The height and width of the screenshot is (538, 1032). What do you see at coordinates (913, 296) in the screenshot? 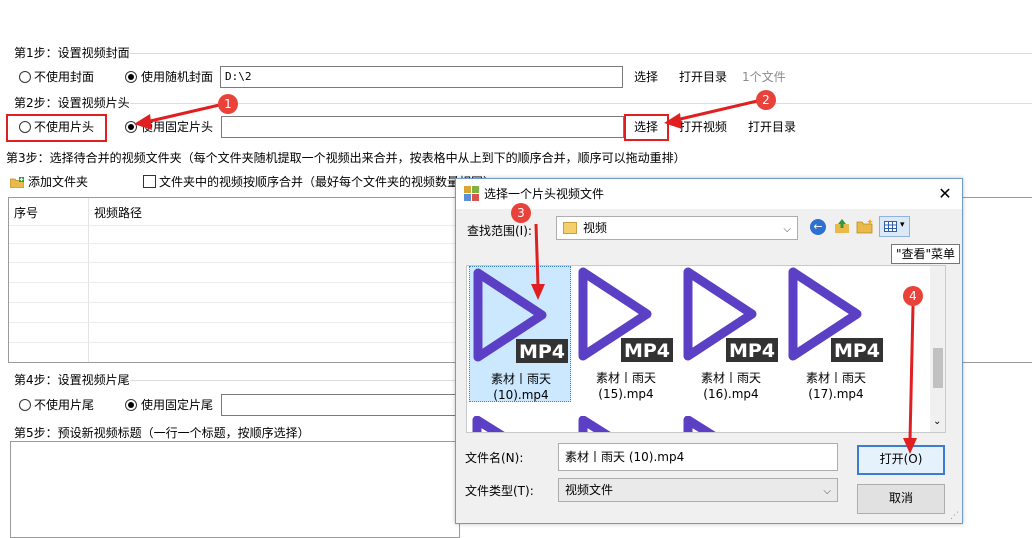
I see `annotation-badge-4: 4` at bounding box center [913, 296].